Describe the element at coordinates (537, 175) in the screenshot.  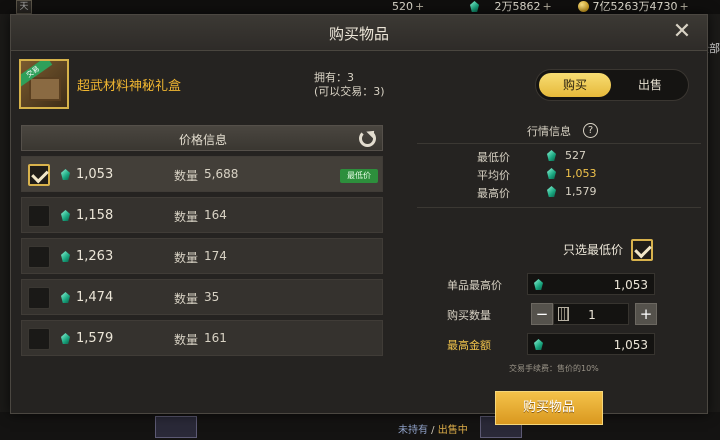
I see `avg-price-stat: 平均价 1,053` at that location.